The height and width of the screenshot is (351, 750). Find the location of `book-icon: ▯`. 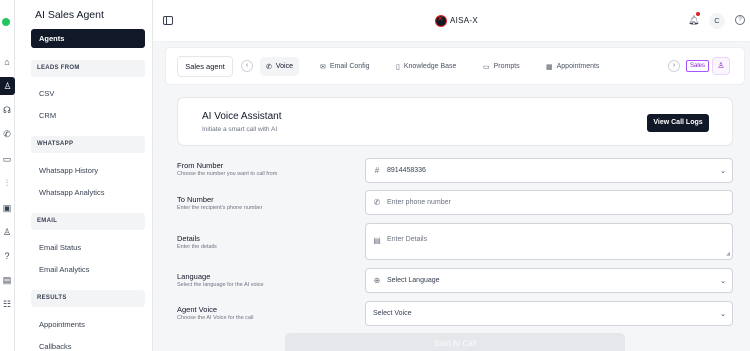

book-icon: ▯ is located at coordinates (398, 67).